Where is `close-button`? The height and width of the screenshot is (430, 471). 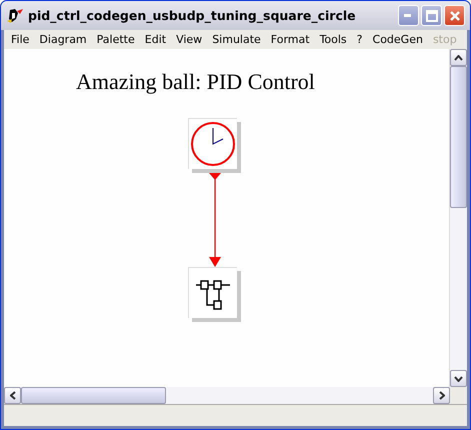
close-button is located at coordinates (454, 15).